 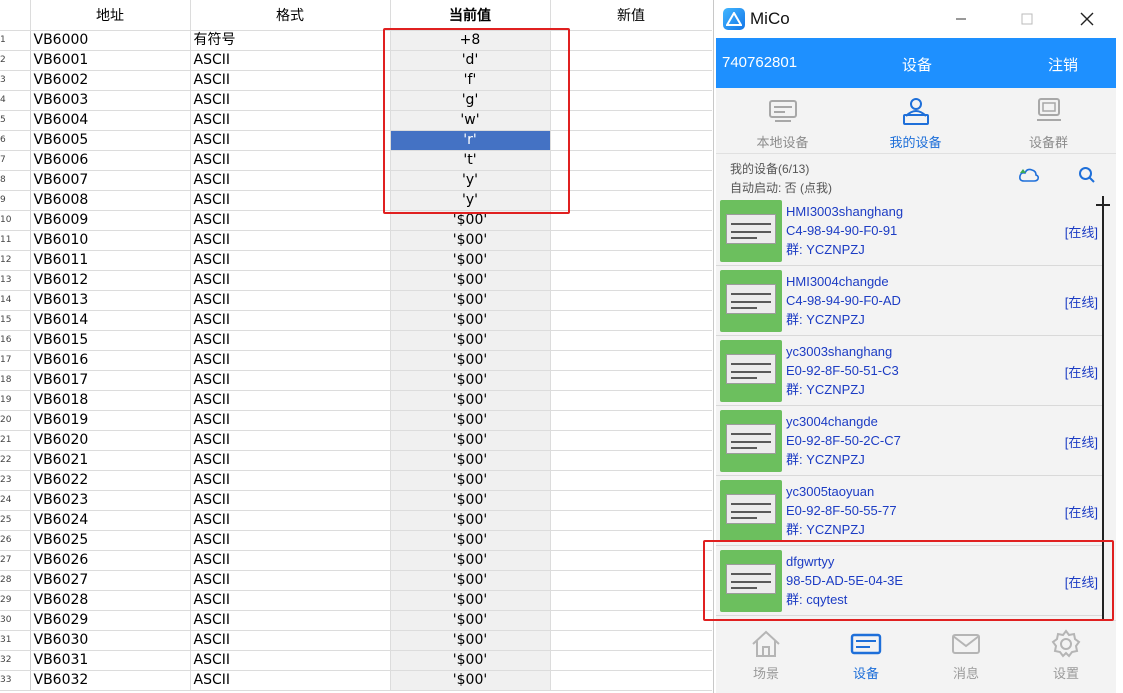 I want to click on address-cell: VB6016, so click(x=110, y=360).